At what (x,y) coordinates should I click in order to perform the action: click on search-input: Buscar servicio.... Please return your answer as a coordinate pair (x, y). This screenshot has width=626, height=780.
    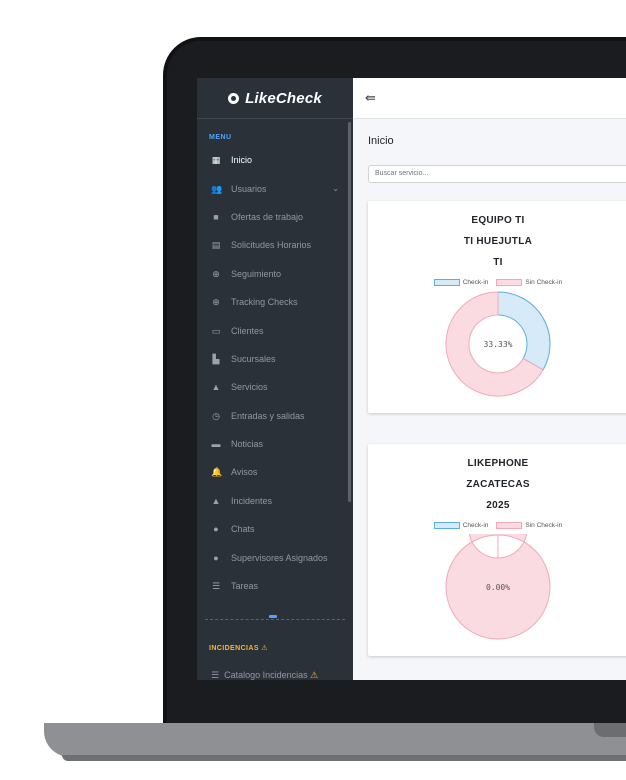
    Looking at the image, I should click on (497, 174).